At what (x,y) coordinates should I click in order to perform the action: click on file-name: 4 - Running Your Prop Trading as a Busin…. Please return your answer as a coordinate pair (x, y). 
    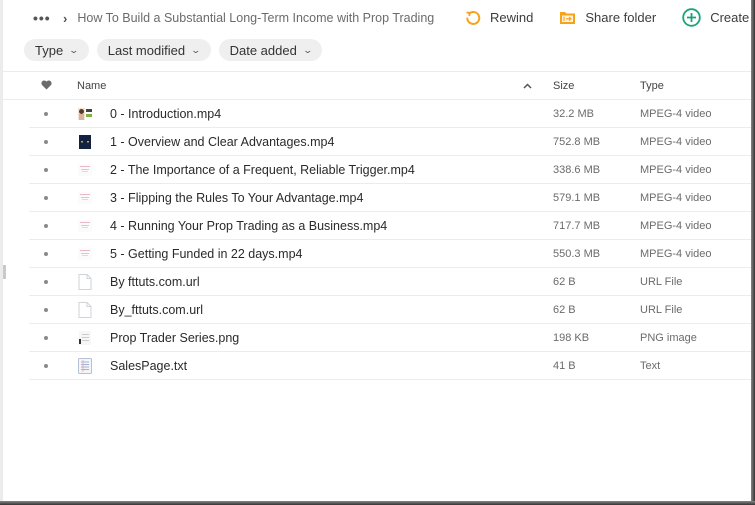
    Looking at the image, I should click on (248, 226).